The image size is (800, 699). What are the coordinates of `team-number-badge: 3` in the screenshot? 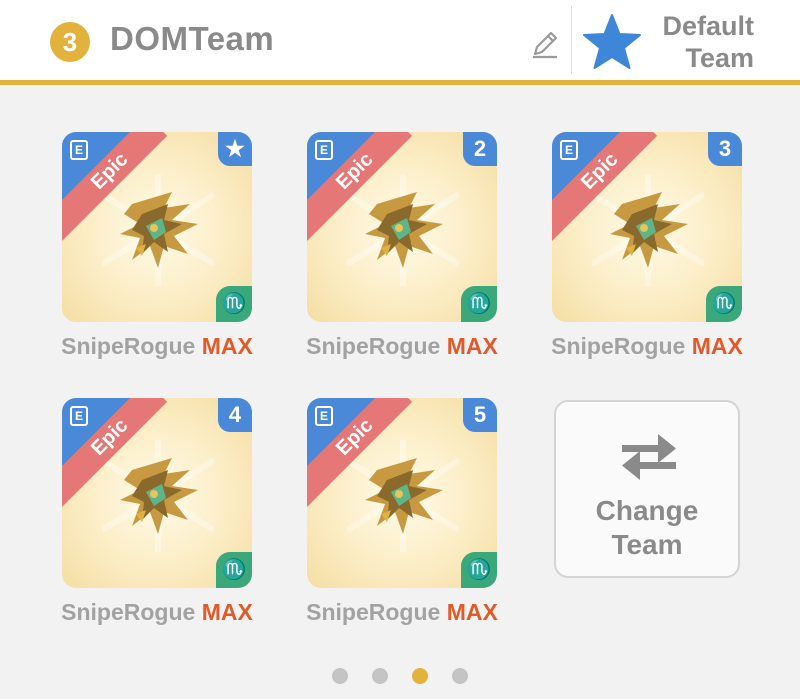 It's located at (70, 42).